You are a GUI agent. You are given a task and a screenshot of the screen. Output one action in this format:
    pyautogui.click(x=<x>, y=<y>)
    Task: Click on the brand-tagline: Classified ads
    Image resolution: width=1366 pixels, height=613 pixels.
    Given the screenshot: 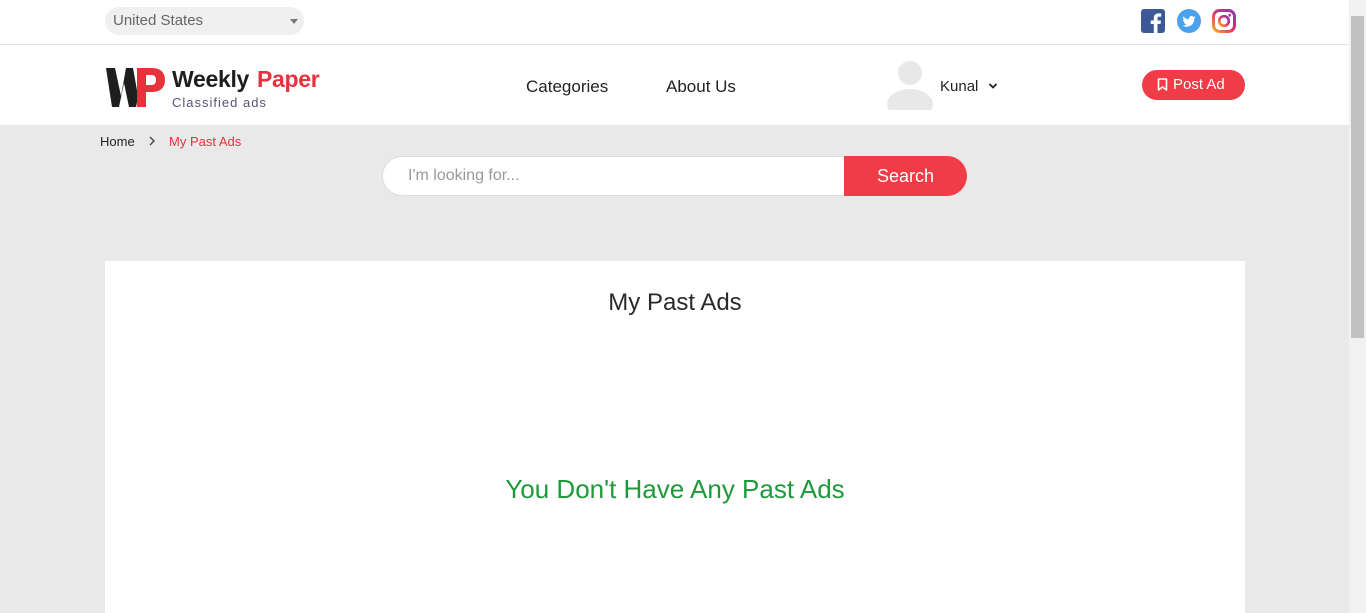 What is the action you would take?
    pyautogui.click(x=219, y=102)
    